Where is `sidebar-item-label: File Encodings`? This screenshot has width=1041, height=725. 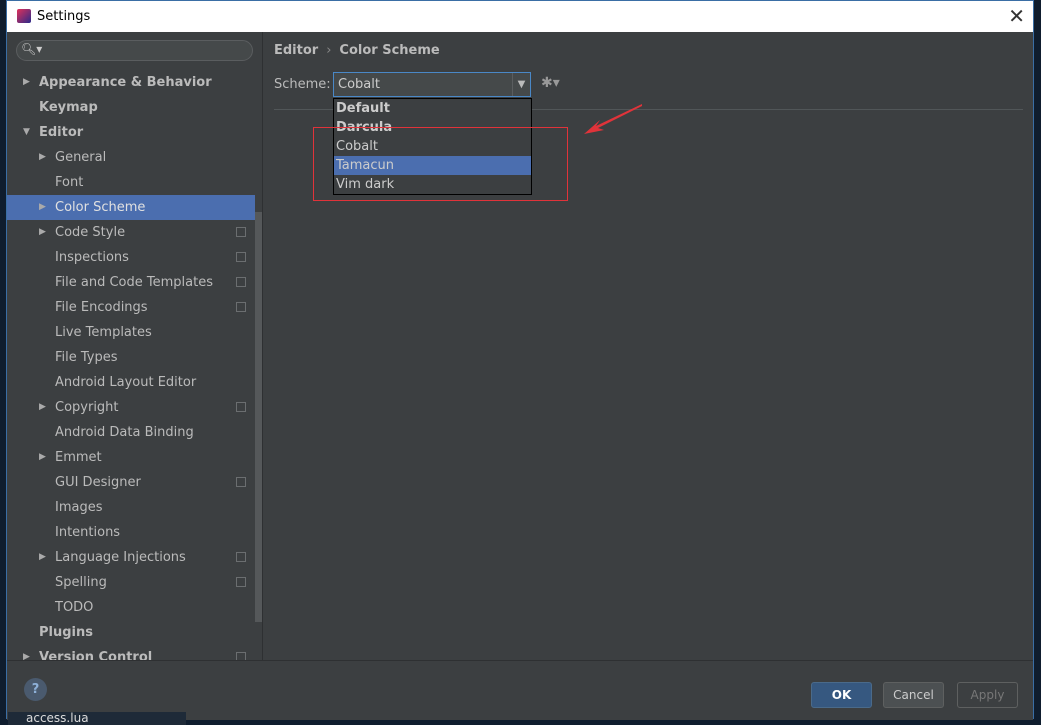 sidebar-item-label: File Encodings is located at coordinates (101, 307).